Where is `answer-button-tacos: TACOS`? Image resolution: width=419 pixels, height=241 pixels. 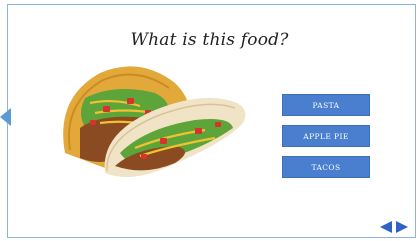 answer-button-tacos: TACOS is located at coordinates (326, 167).